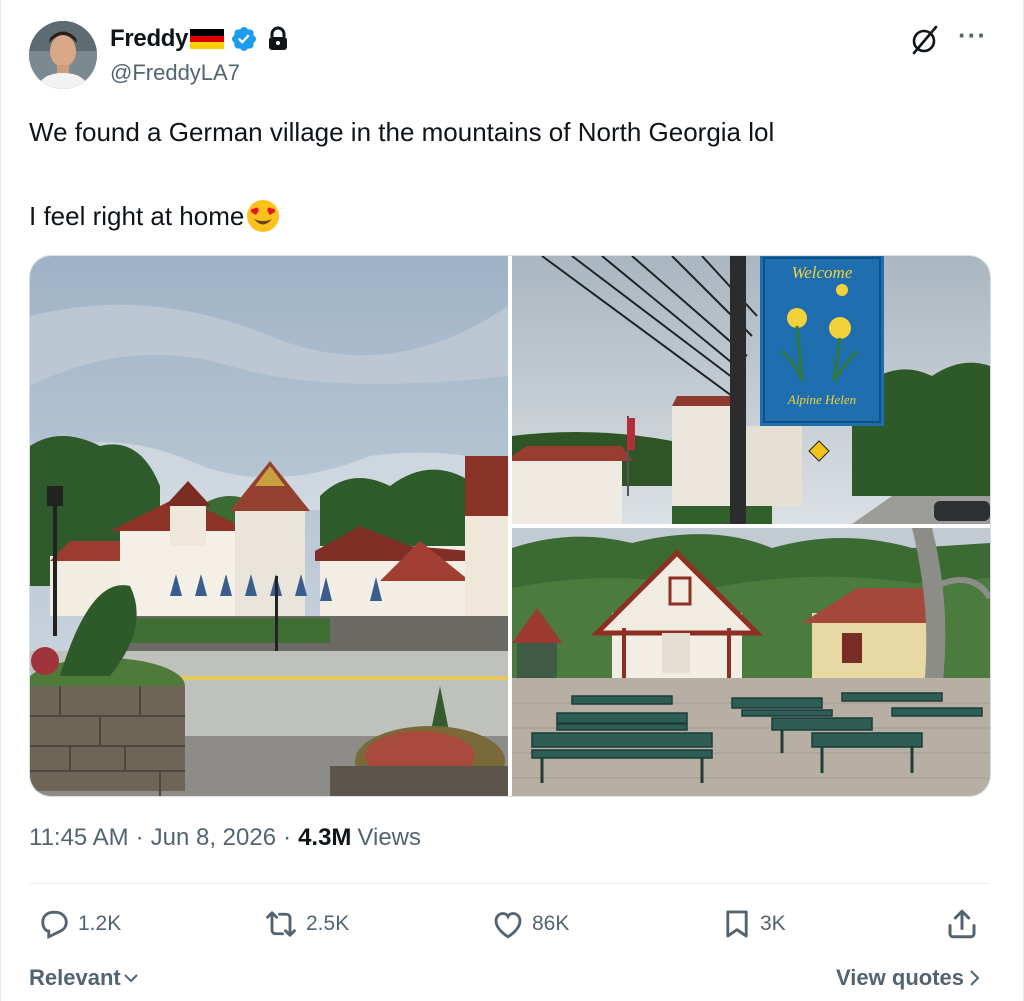 The width and height of the screenshot is (1024, 1001). Describe the element at coordinates (529, 924) in the screenshot. I see `like-button: 86K` at that location.